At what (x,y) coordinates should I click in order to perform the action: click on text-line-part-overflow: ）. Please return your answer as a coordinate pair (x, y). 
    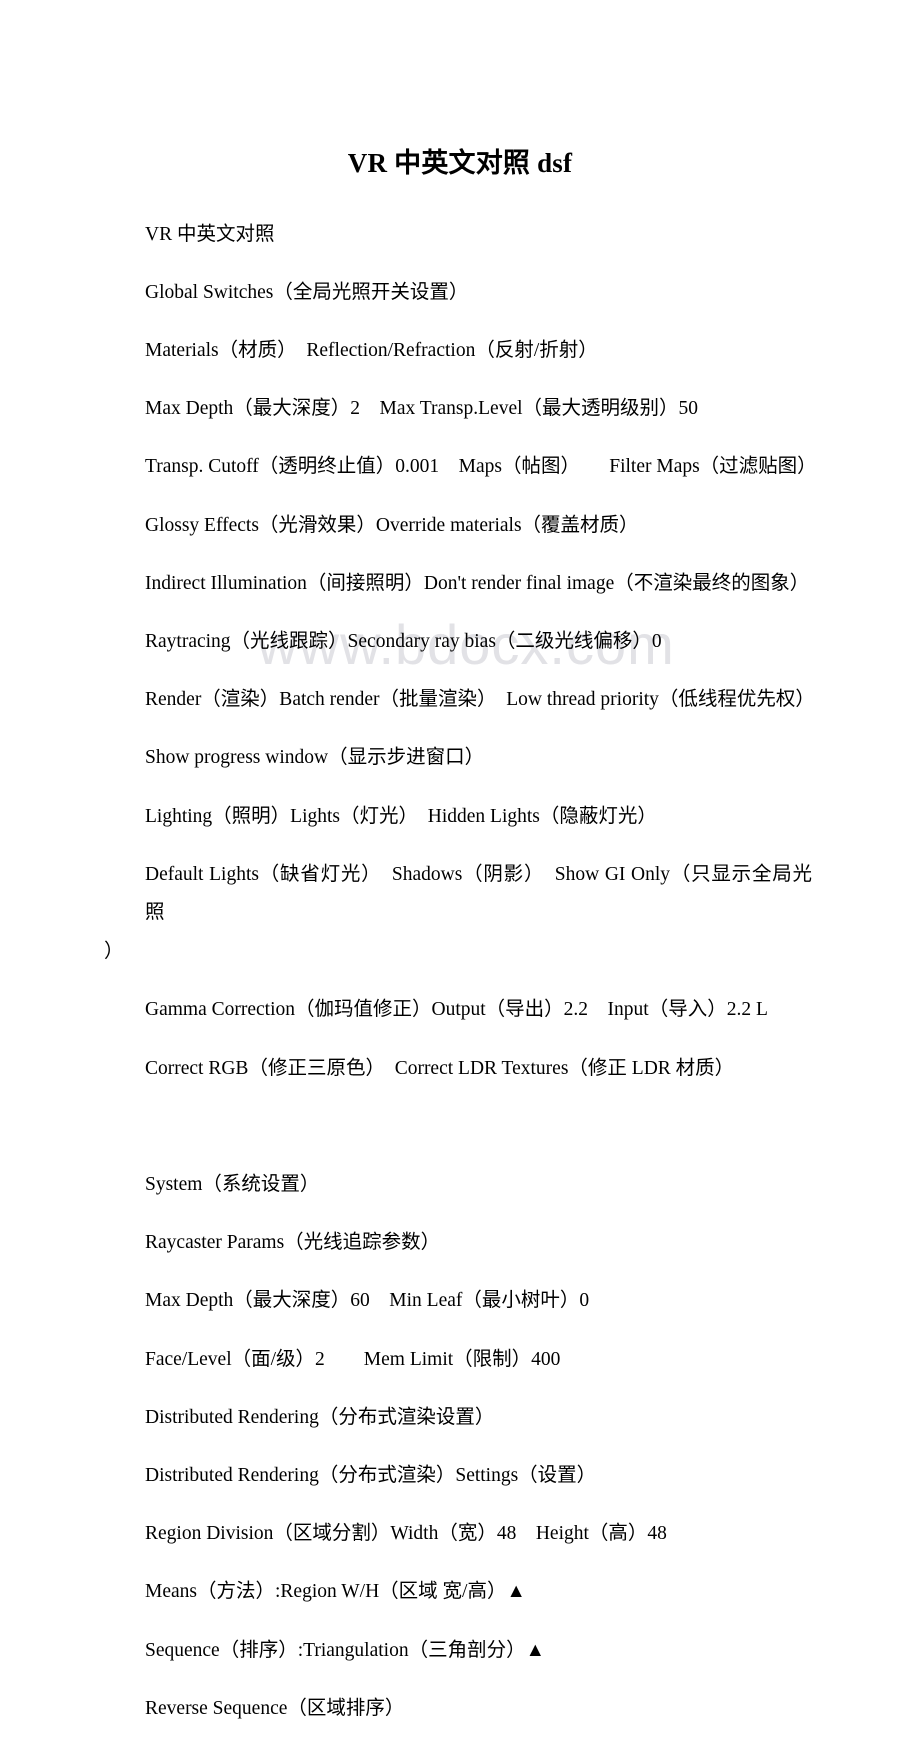
    Looking at the image, I should click on (114, 952).